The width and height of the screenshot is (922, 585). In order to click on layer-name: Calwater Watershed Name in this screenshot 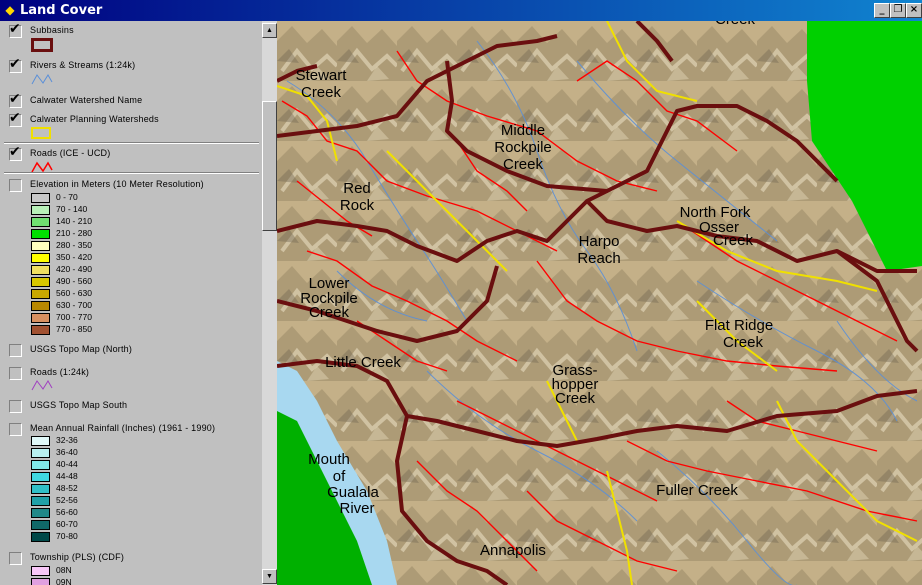, I will do `click(86, 100)`.